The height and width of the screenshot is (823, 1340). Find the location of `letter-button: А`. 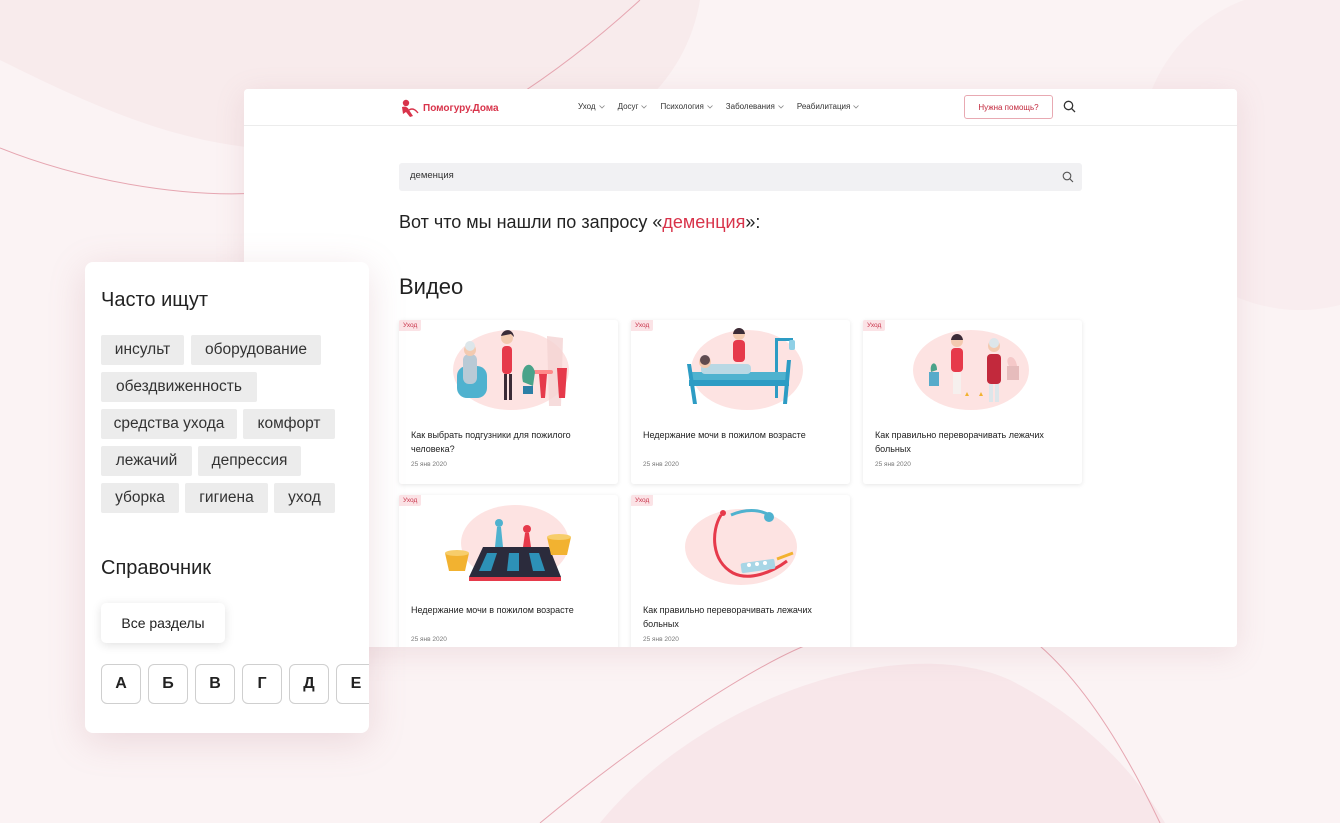

letter-button: А is located at coordinates (121, 684).